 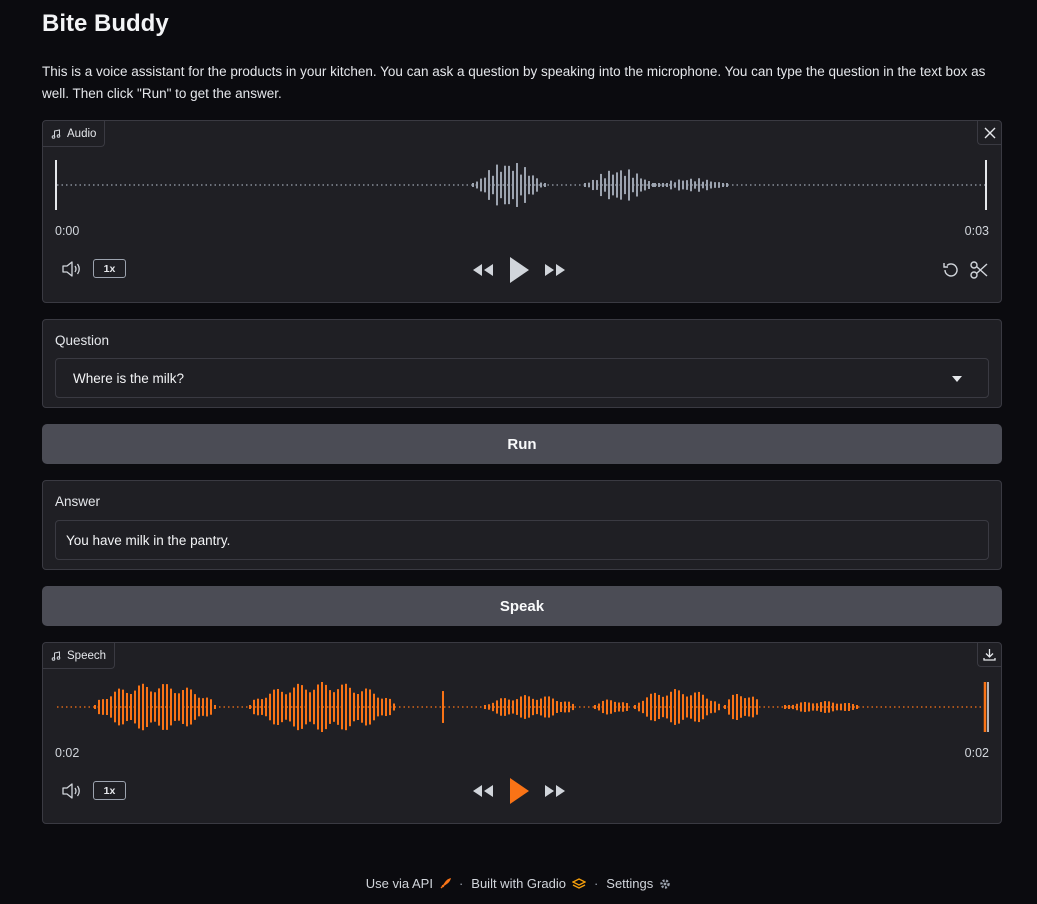 I want to click on speech-label: Speech, so click(x=87, y=655).